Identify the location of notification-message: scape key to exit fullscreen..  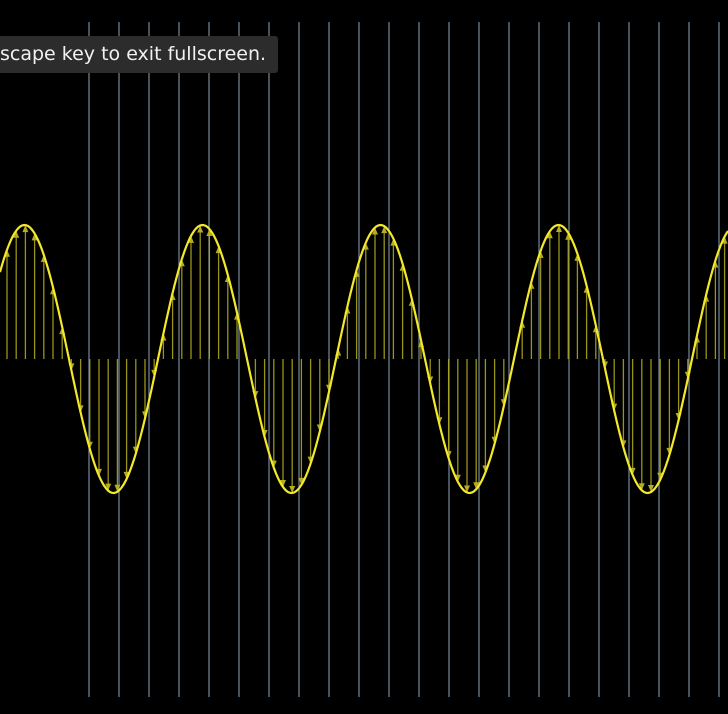
(133, 54).